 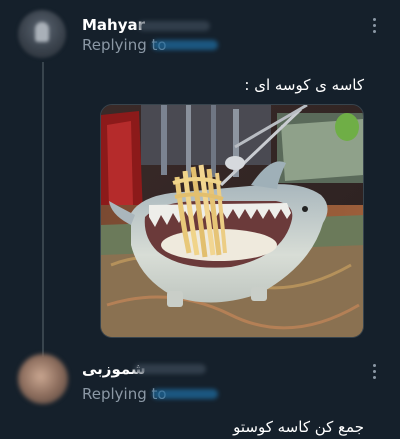 I want to click on tweet-text: کاسه ی کوسه ای :, so click(x=304, y=85).